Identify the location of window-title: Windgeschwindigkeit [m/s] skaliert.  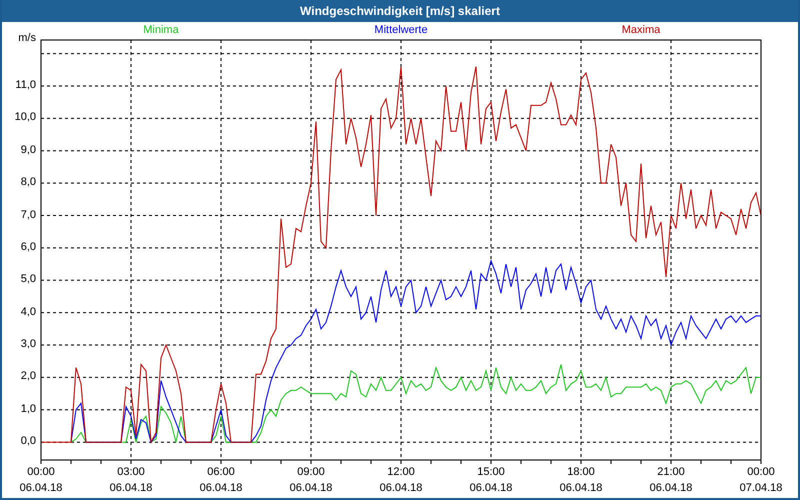
(400, 11).